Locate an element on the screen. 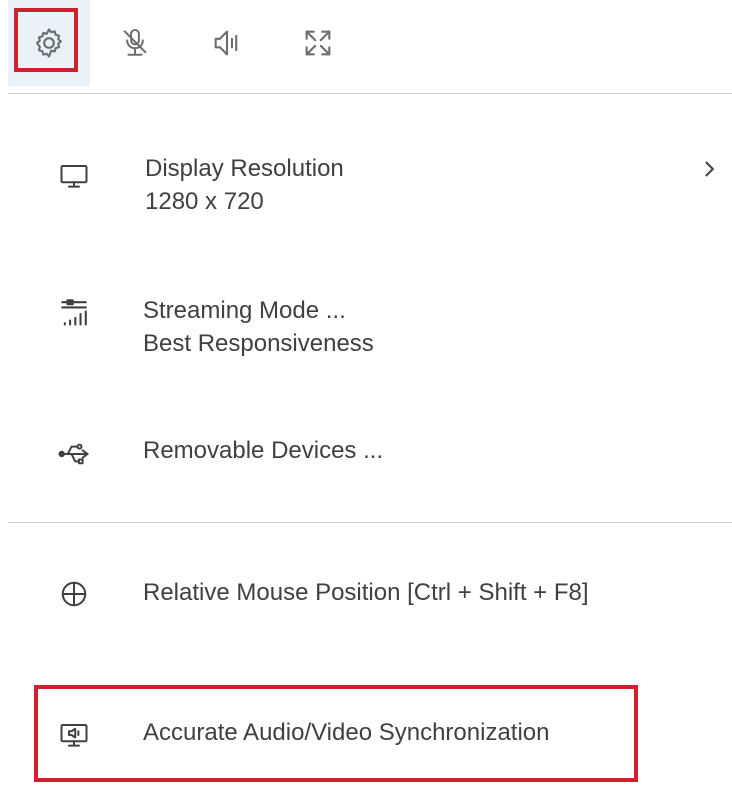  expand-icon is located at coordinates (318, 43).